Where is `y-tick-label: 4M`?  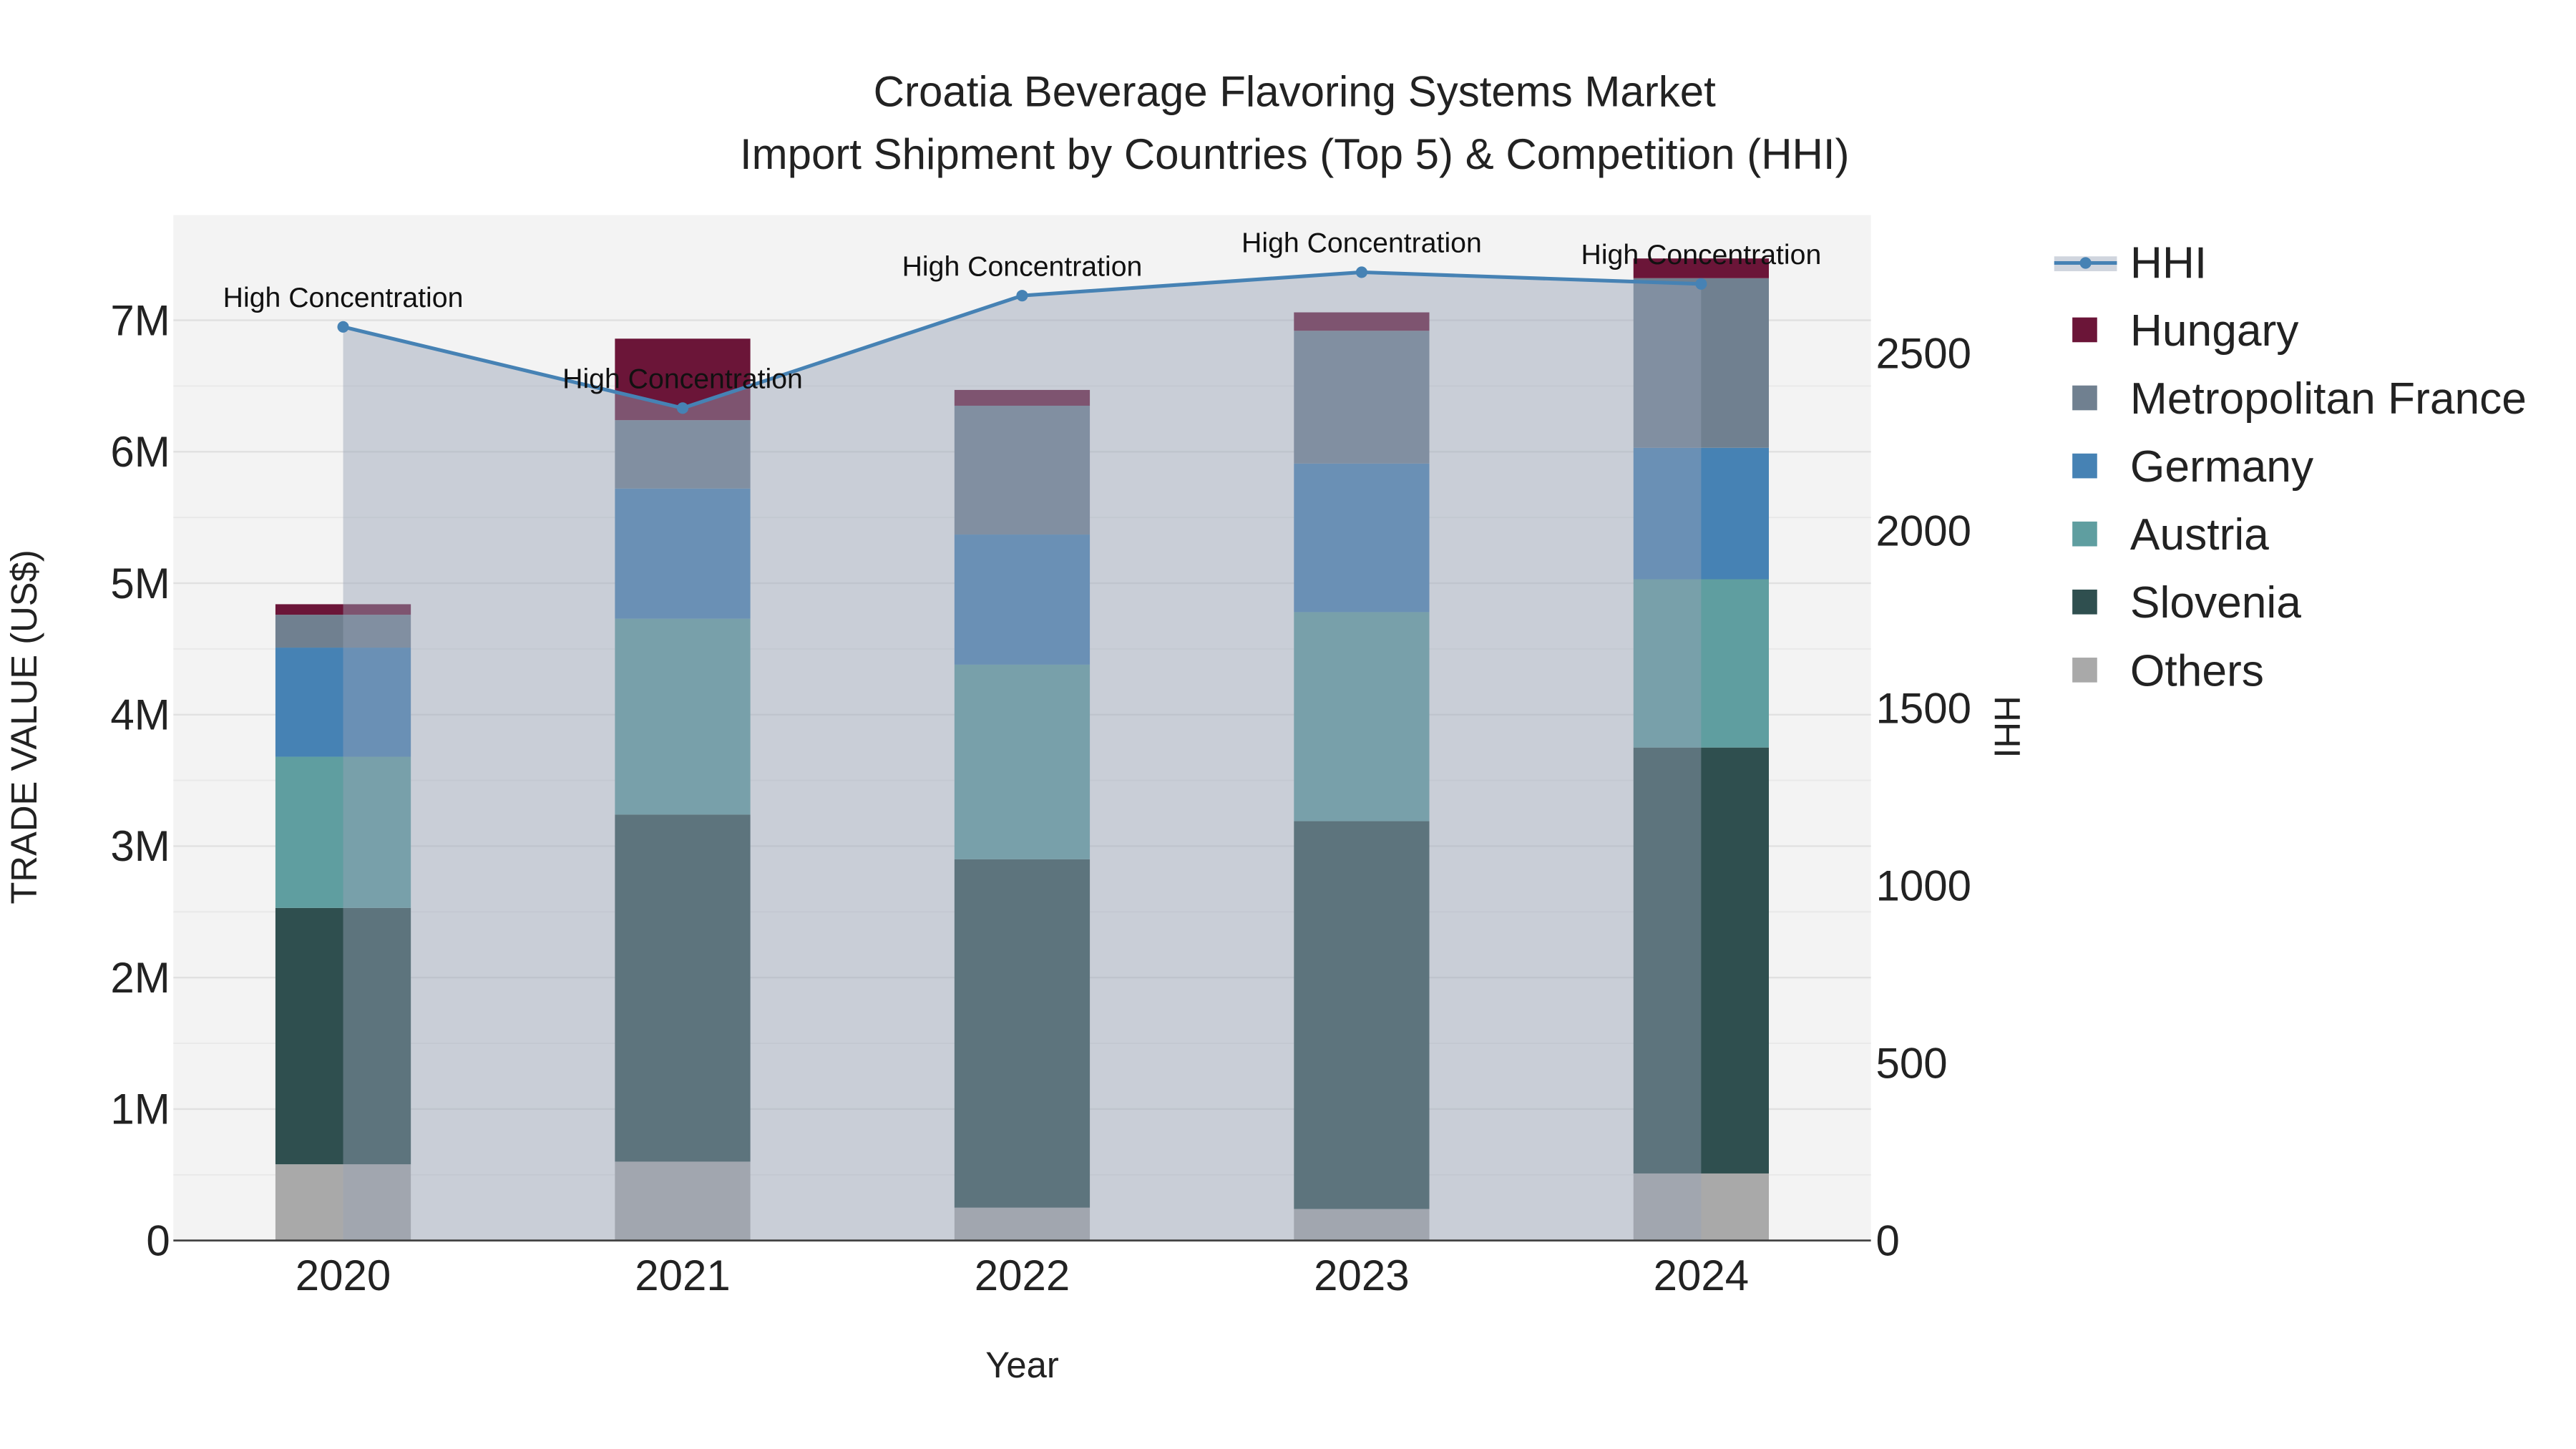
y-tick-label: 4M is located at coordinates (140, 715).